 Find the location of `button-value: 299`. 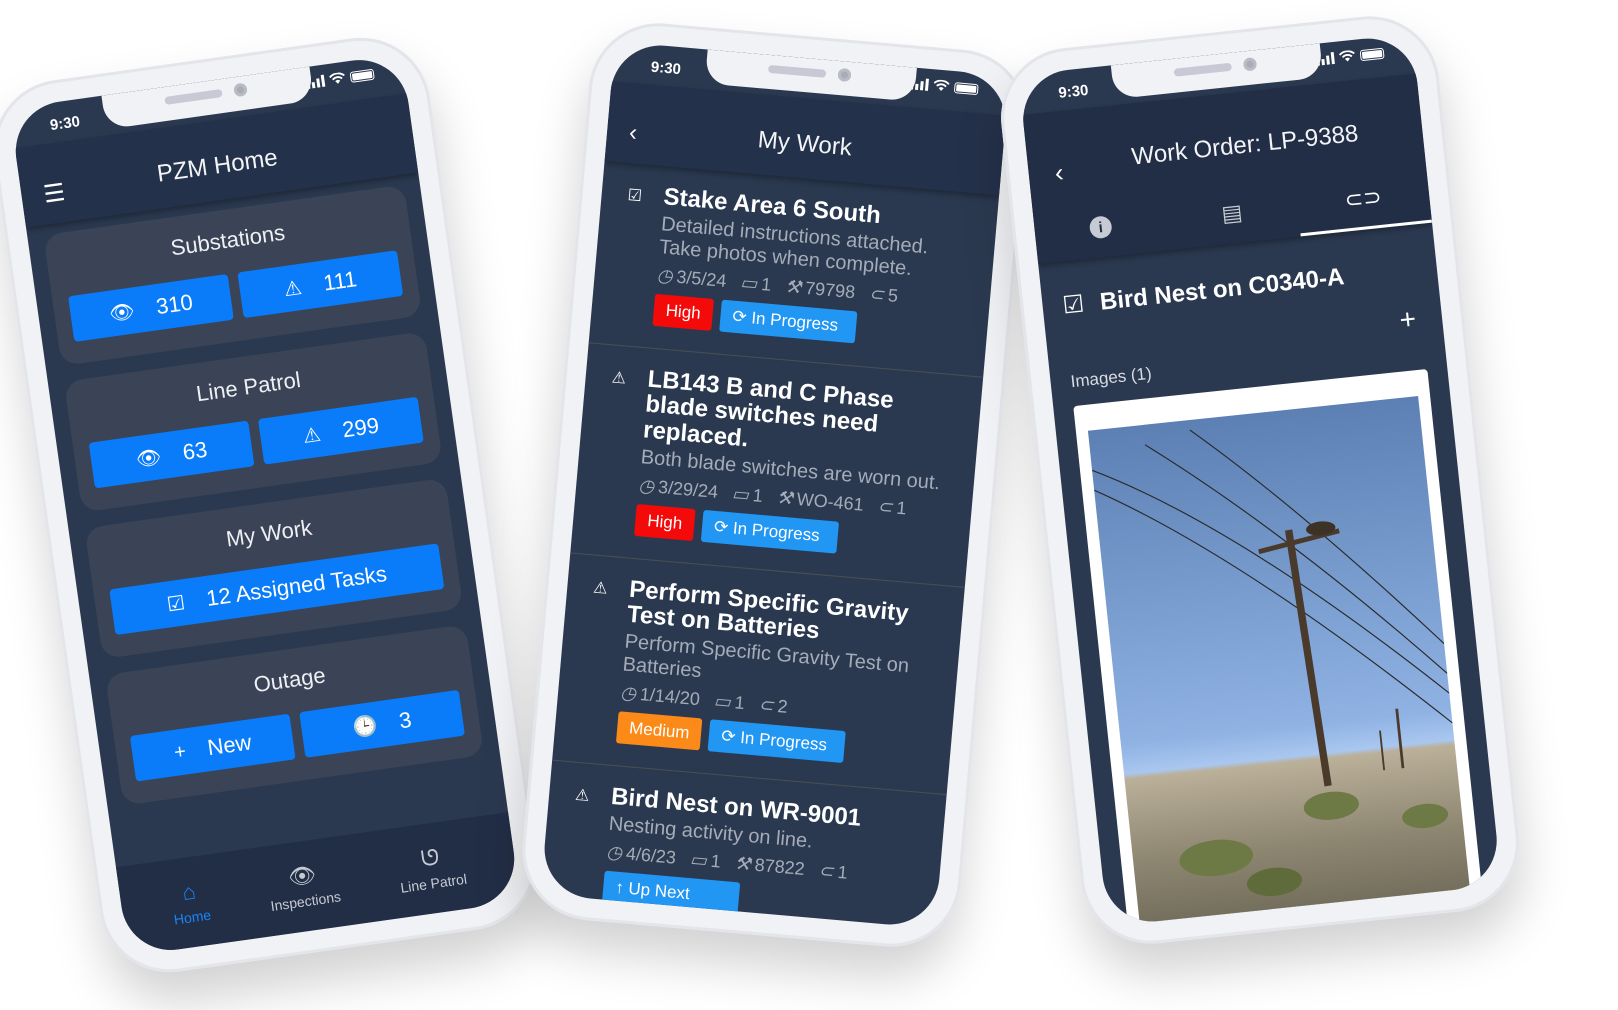

button-value: 299 is located at coordinates (360, 427).